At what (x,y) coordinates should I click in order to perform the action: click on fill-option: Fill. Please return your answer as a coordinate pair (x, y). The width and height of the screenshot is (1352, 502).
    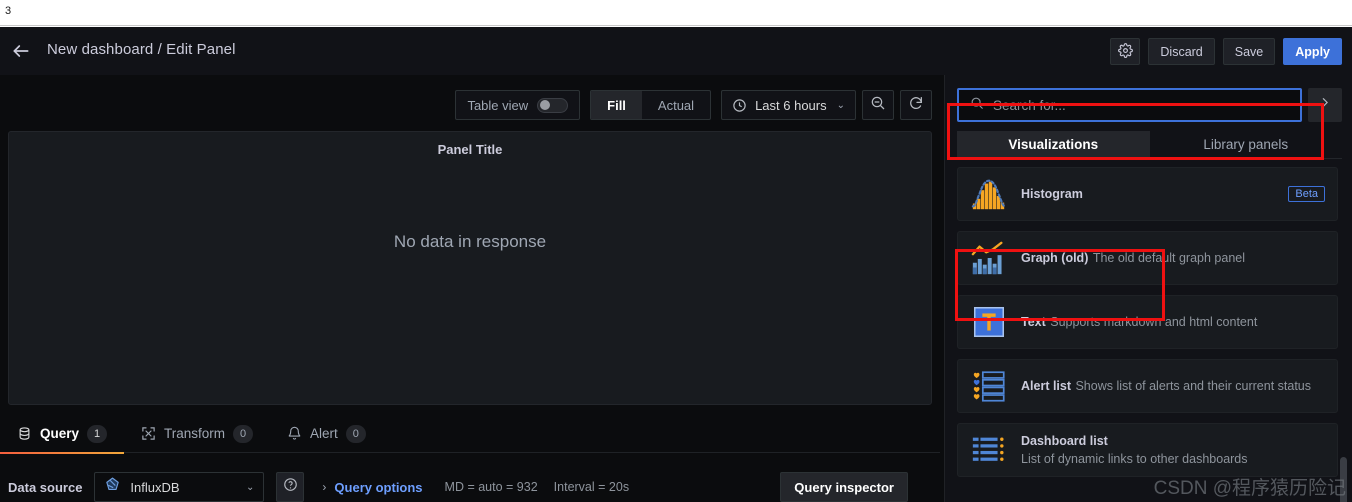
    Looking at the image, I should click on (616, 105).